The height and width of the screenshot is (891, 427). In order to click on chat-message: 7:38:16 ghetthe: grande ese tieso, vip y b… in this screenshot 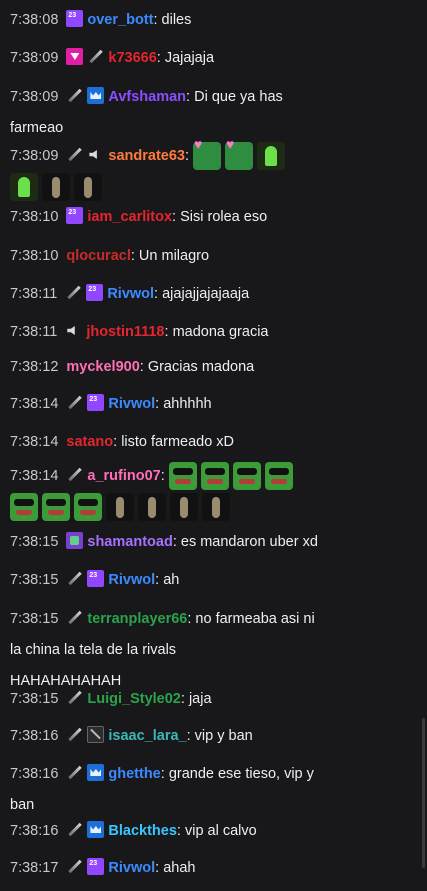, I will do `click(208, 790)`.